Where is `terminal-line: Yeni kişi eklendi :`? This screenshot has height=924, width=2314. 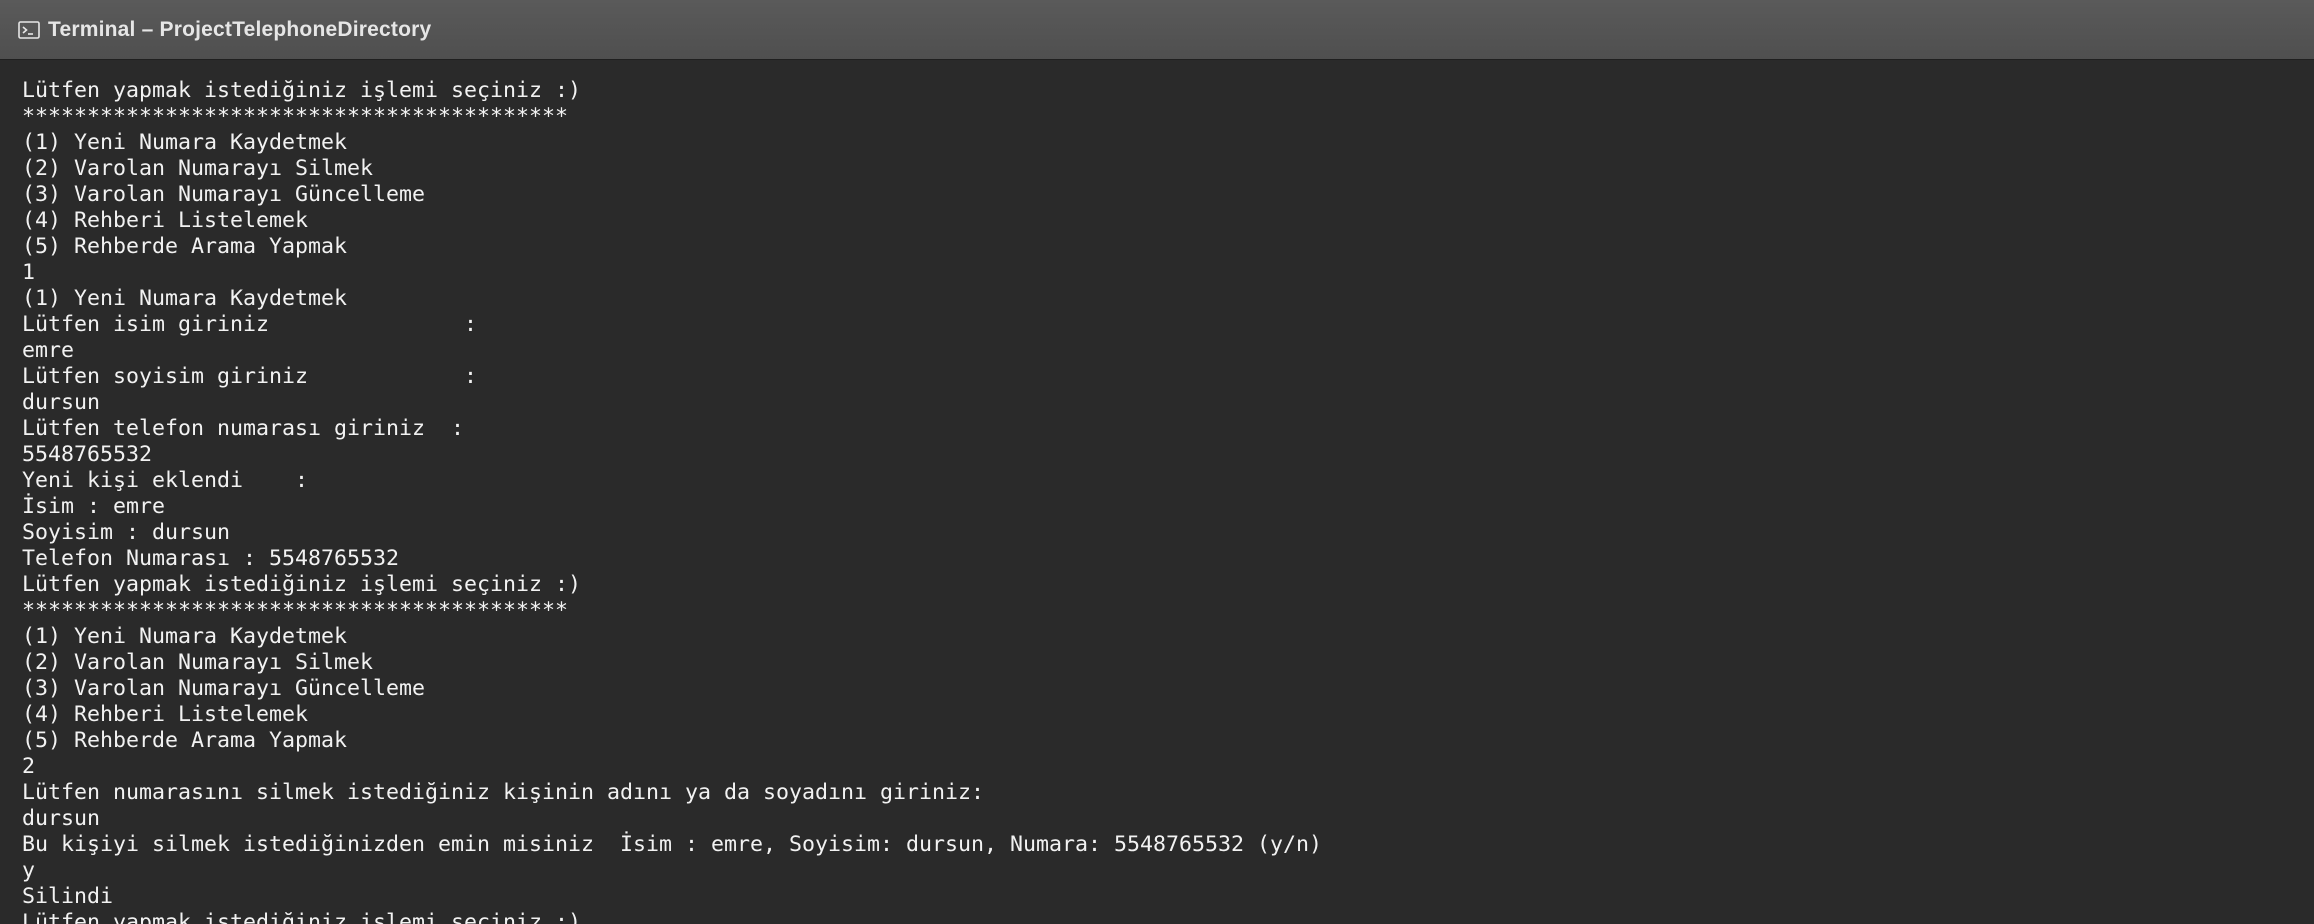 terminal-line: Yeni kişi eklendi : is located at coordinates (165, 480).